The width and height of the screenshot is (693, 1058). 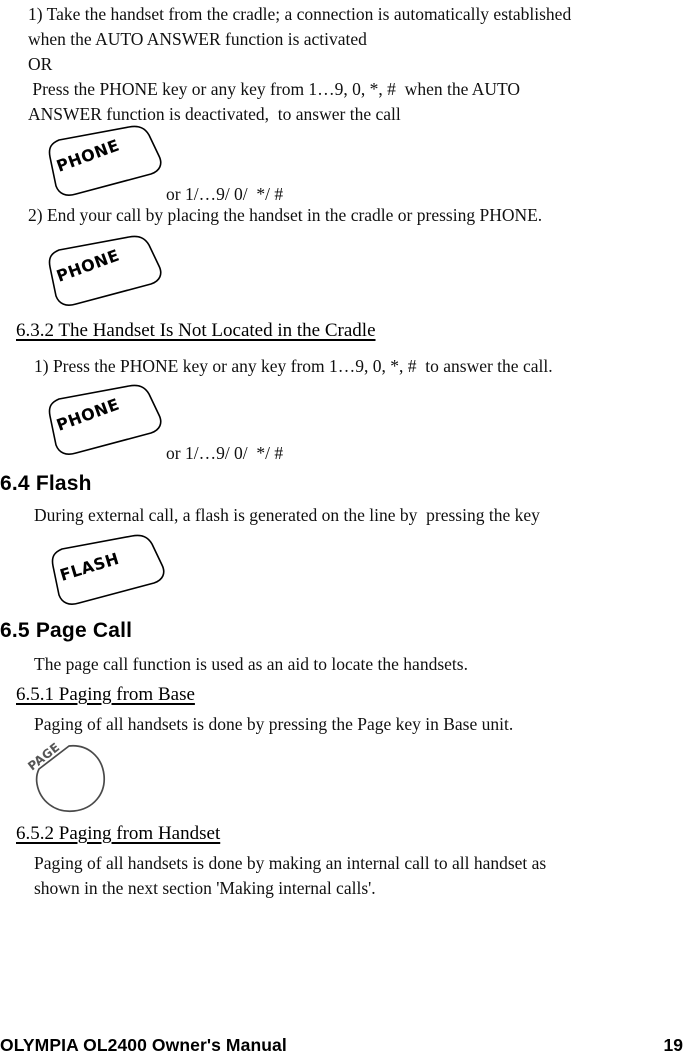 What do you see at coordinates (98, 271) in the screenshot?
I see `phone-key-graphic-2: PHONE` at bounding box center [98, 271].